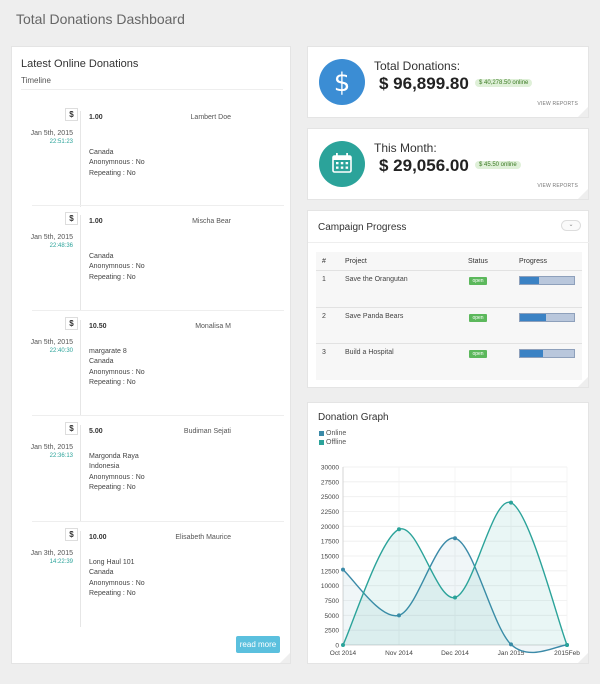 This screenshot has height=684, width=600. I want to click on y-tick-label: 20000, so click(330, 527).